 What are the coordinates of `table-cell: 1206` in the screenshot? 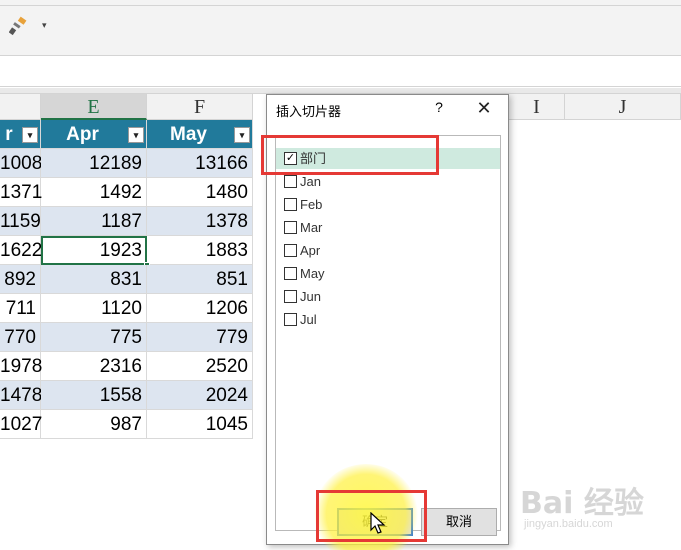 It's located at (200, 308).